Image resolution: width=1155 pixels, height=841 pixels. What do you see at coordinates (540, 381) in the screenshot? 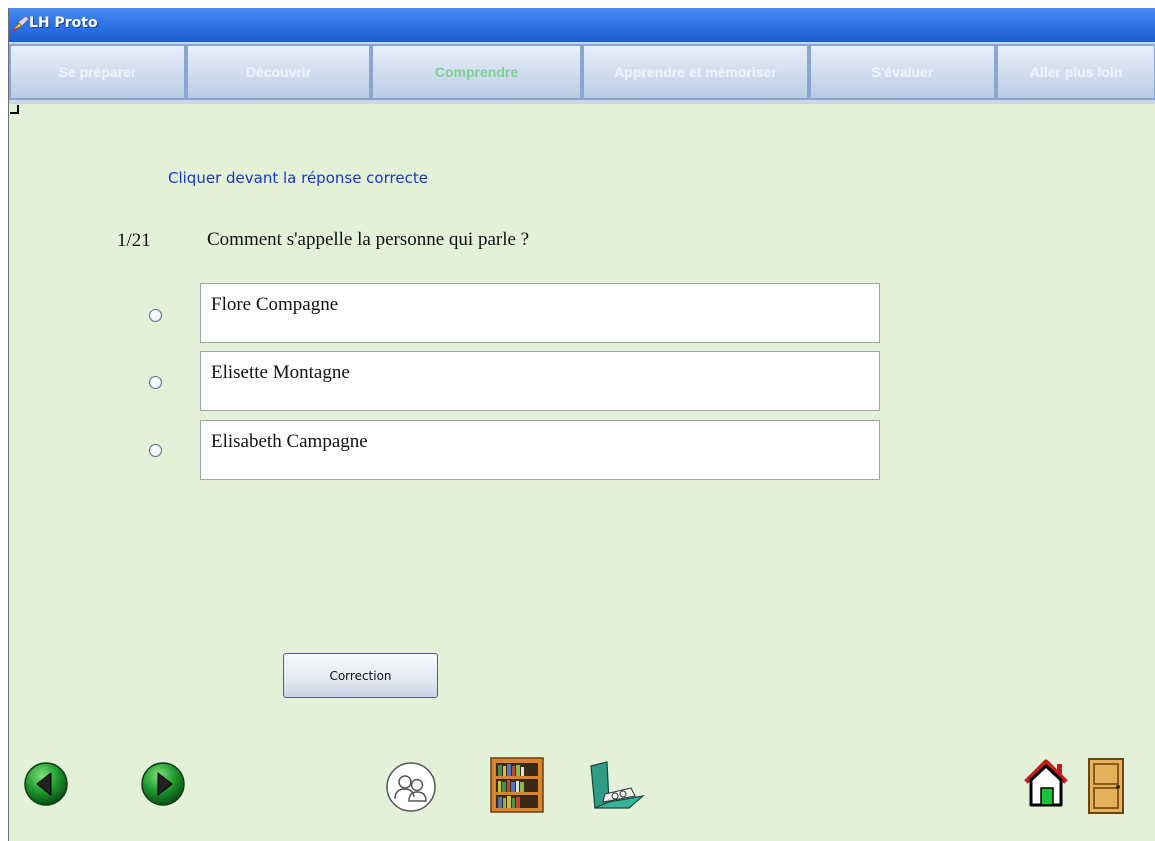
I see `answer-option-2: Elisette Montagne` at bounding box center [540, 381].